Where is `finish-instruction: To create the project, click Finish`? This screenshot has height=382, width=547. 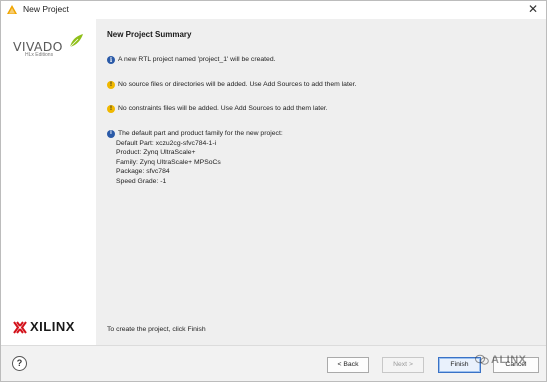 finish-instruction: To create the project, click Finish is located at coordinates (156, 329).